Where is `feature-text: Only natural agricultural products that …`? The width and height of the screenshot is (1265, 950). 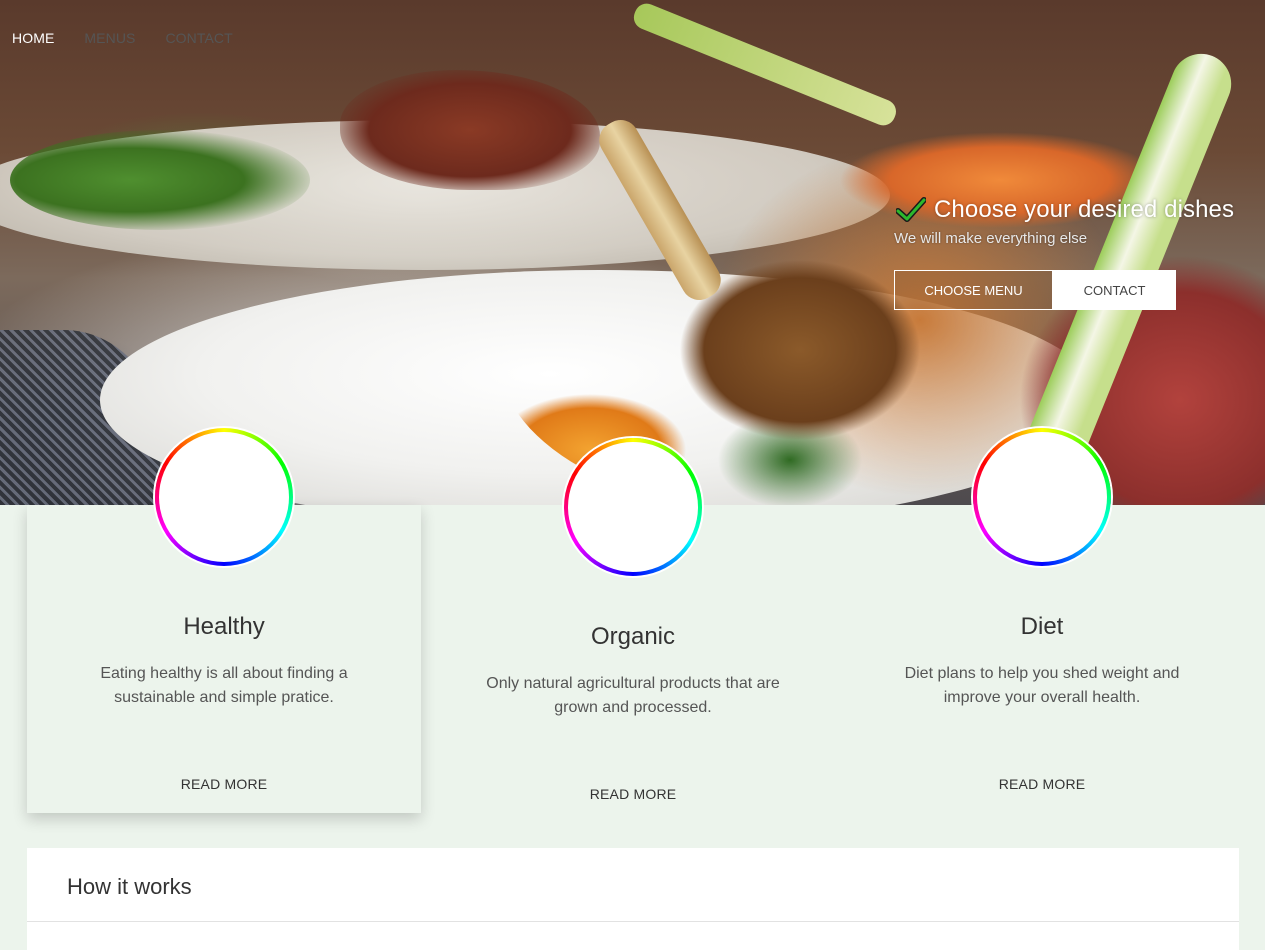
feature-text: Only natural agricultural products that … is located at coordinates (633, 695).